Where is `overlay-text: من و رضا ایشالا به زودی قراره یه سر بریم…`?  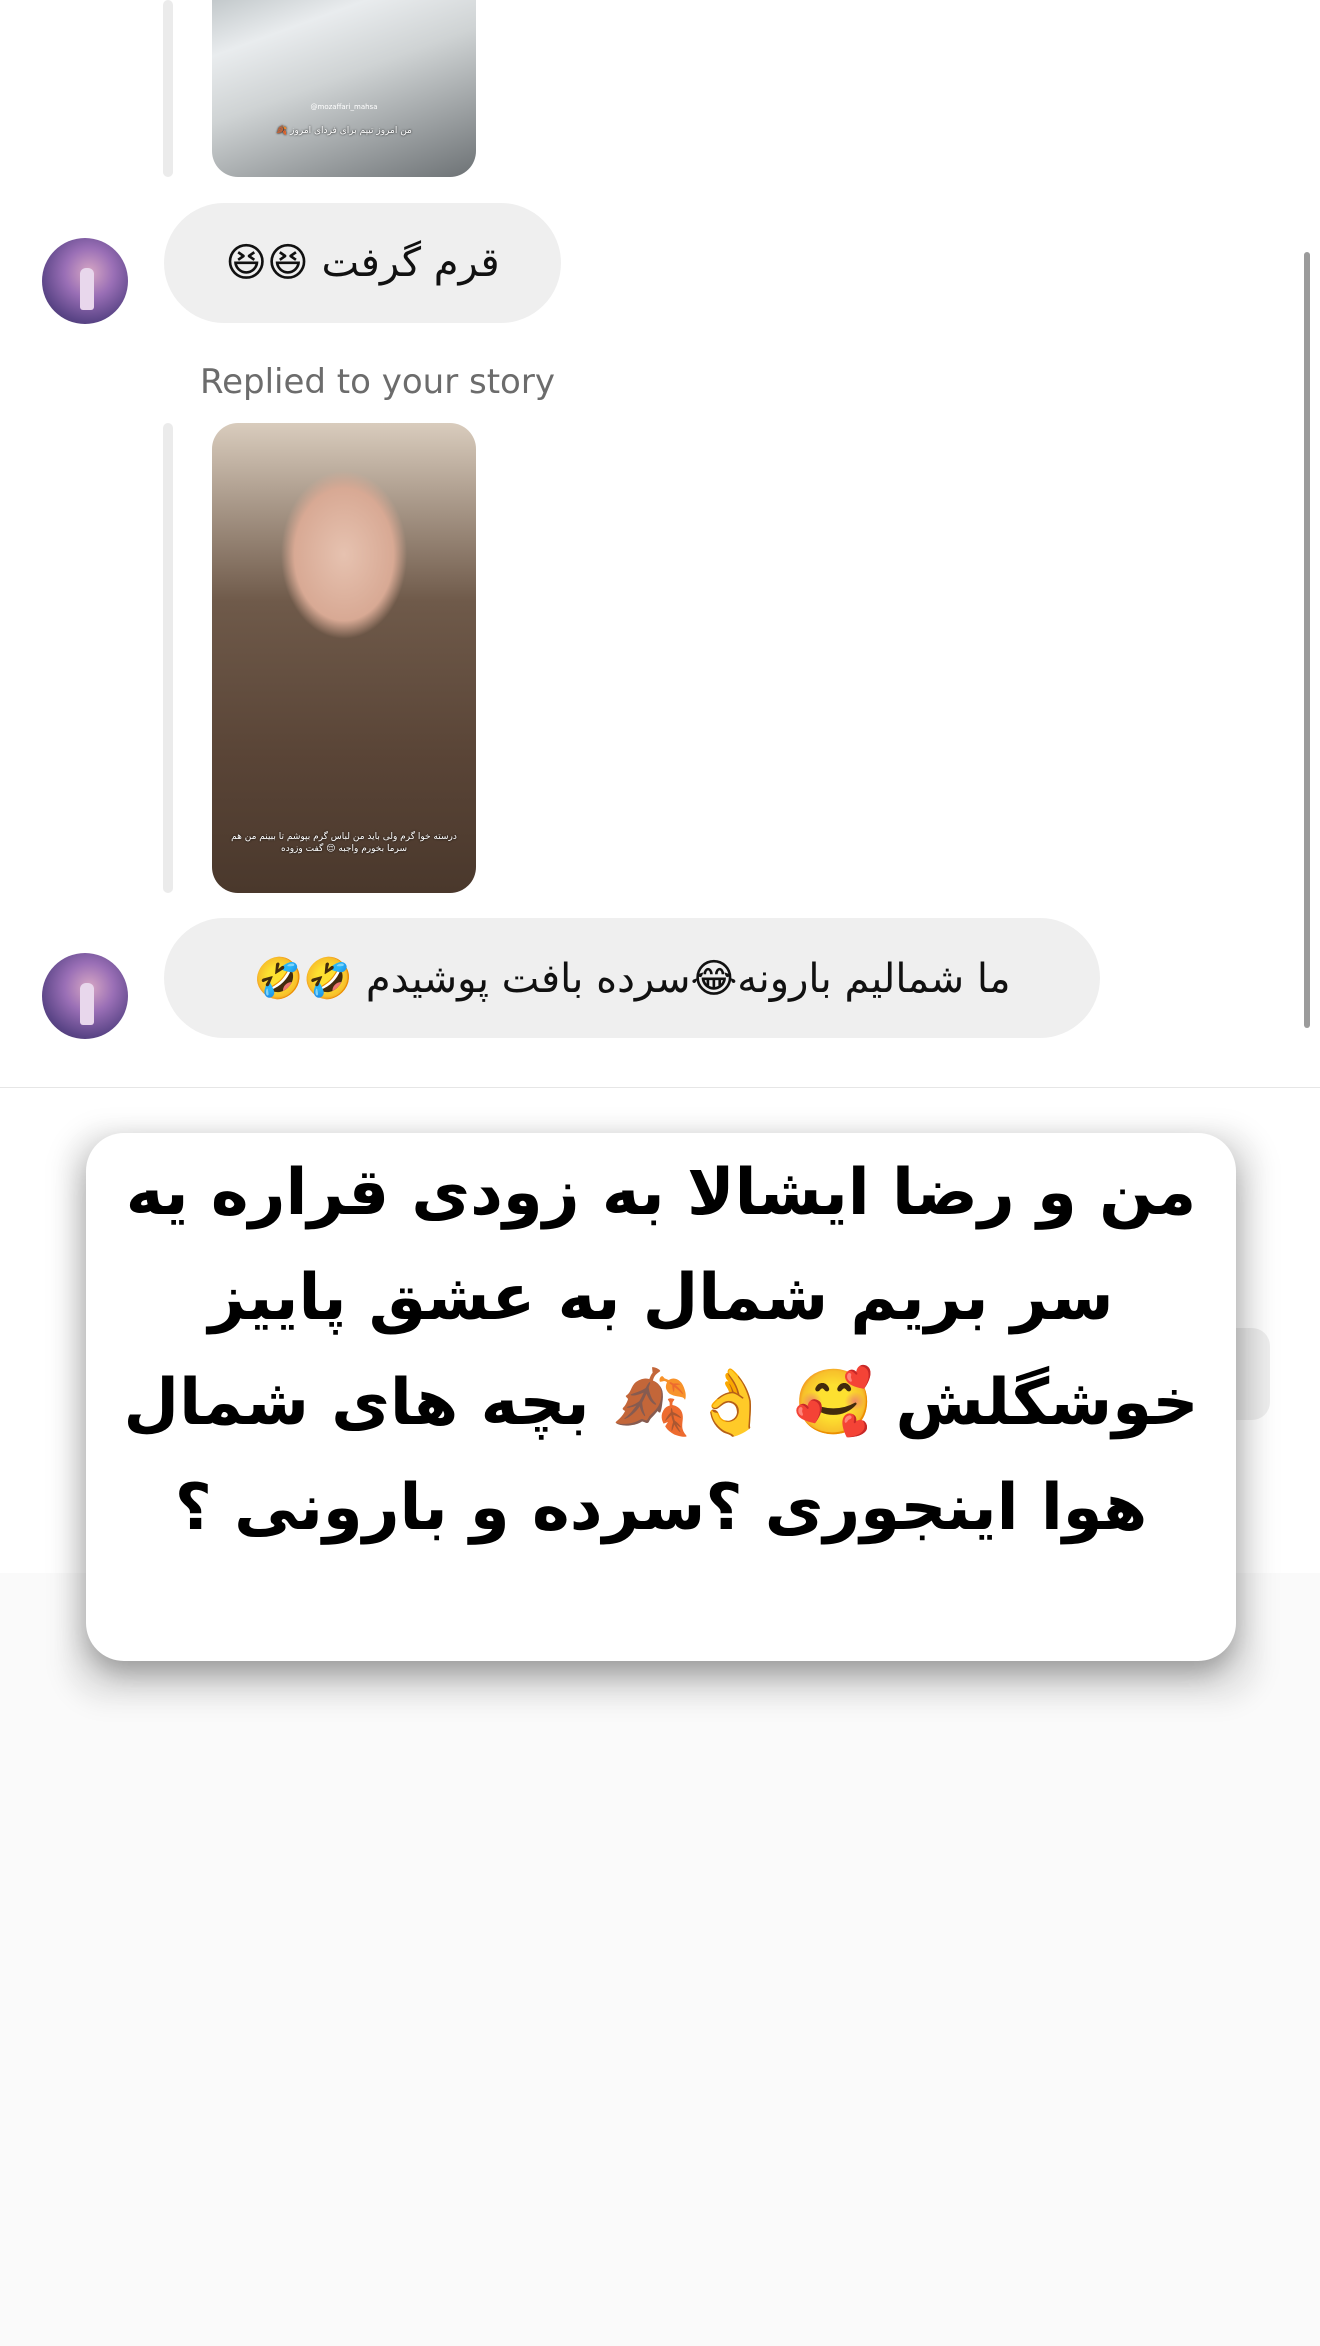 overlay-text: من و رضا ایشالا به زودی قراره یه سر بریم… is located at coordinates (661, 1350).